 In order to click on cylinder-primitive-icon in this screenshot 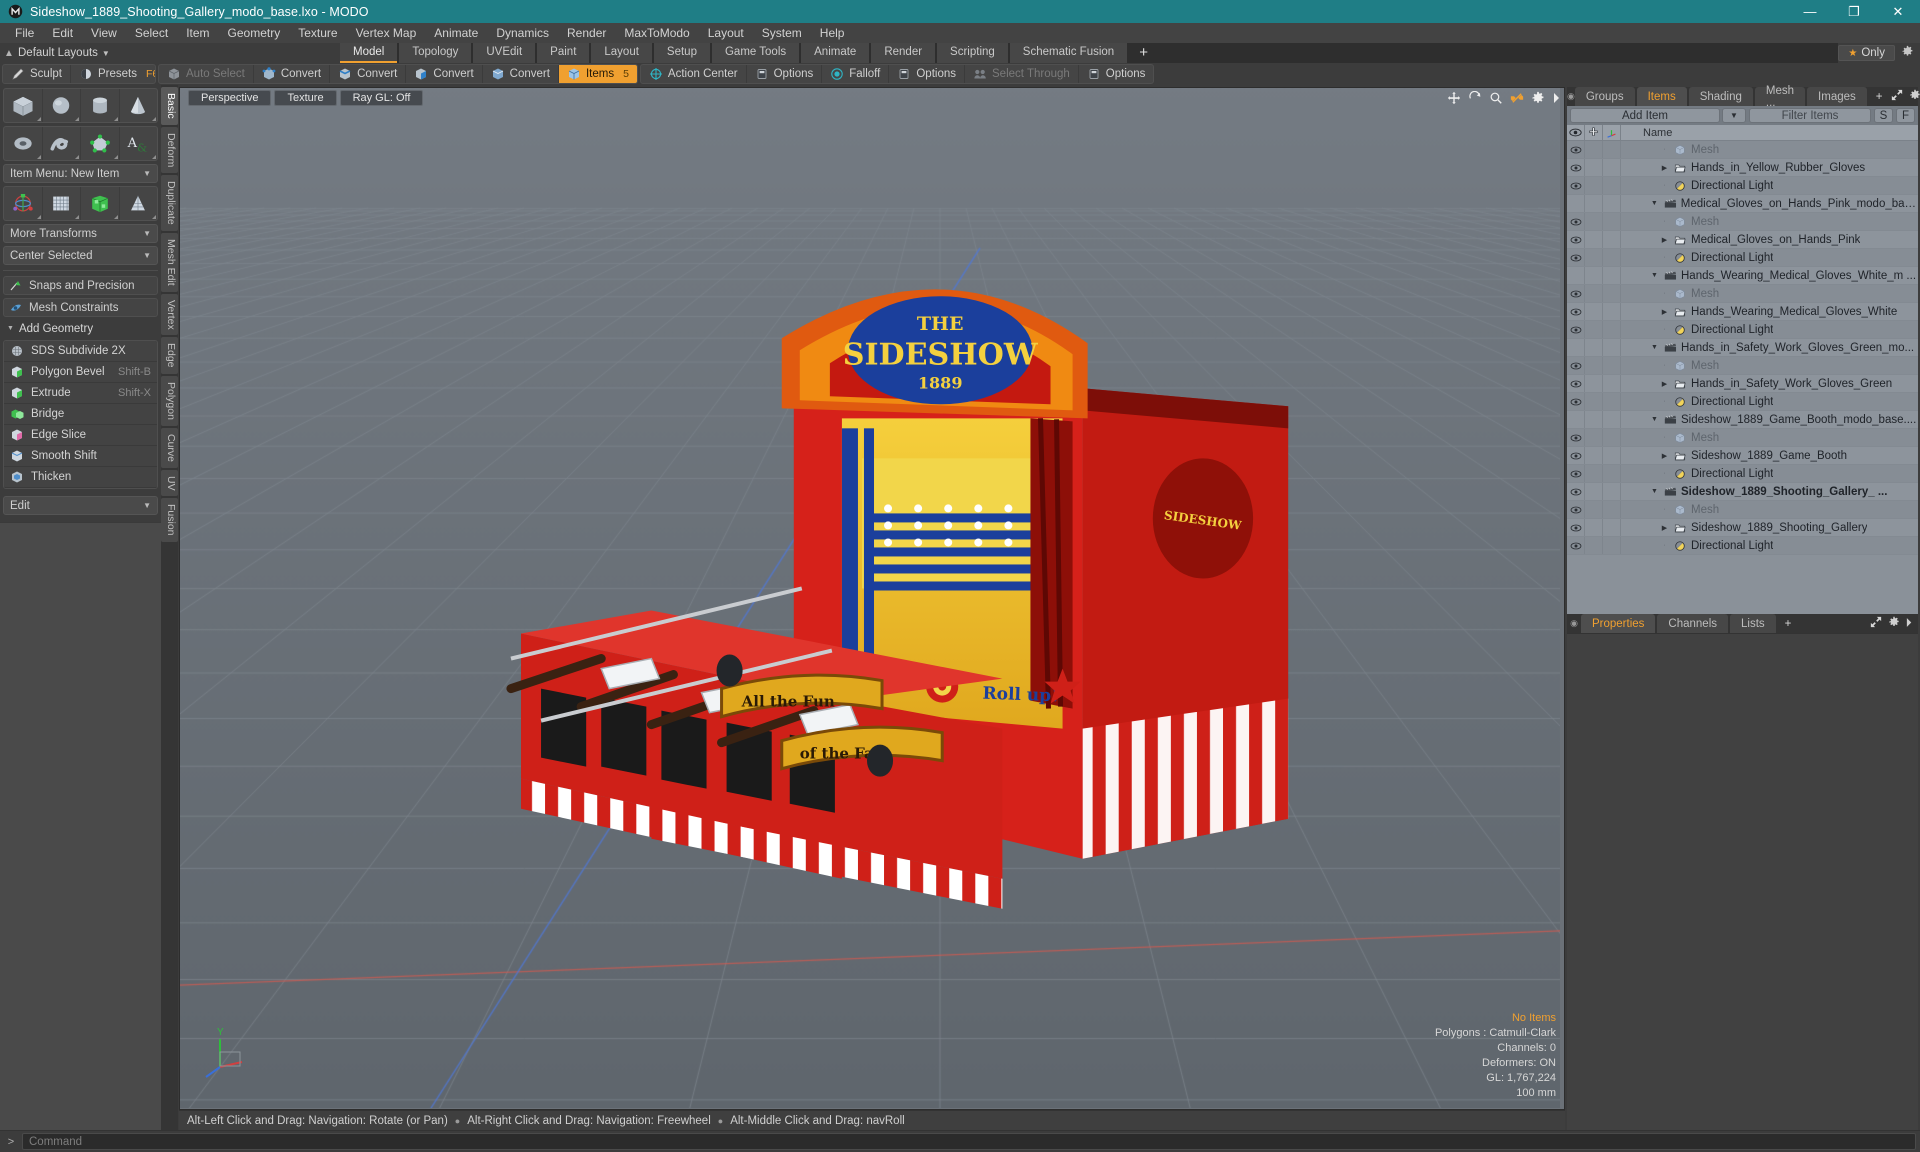, I will do `click(100, 105)`.